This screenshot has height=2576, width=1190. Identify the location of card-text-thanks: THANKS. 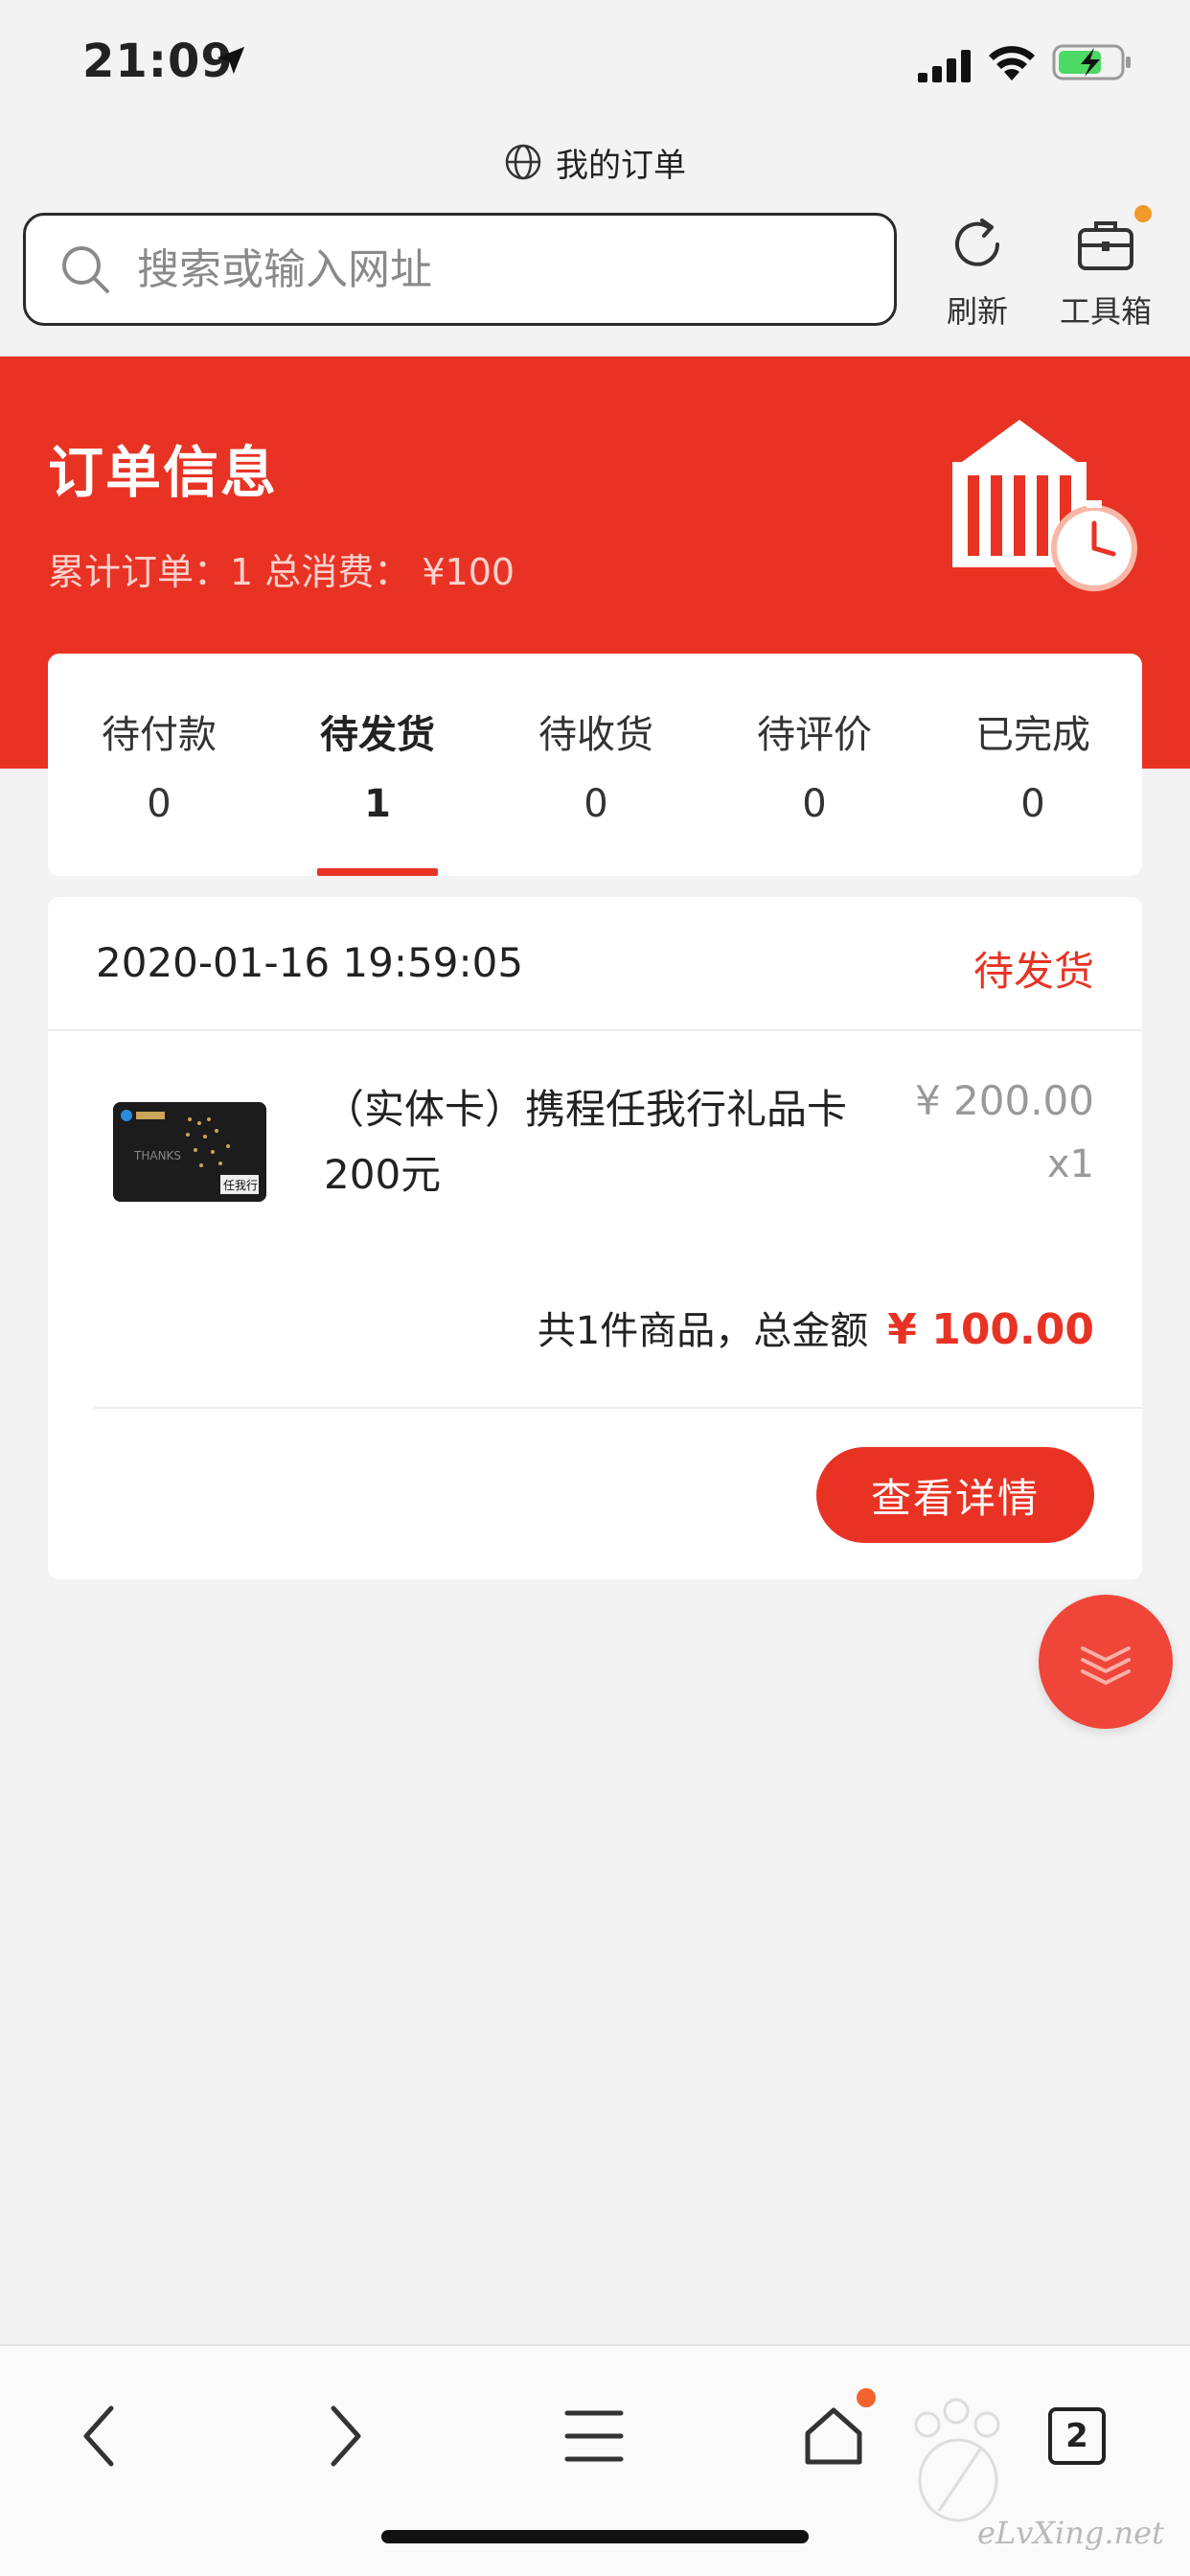
(157, 1155).